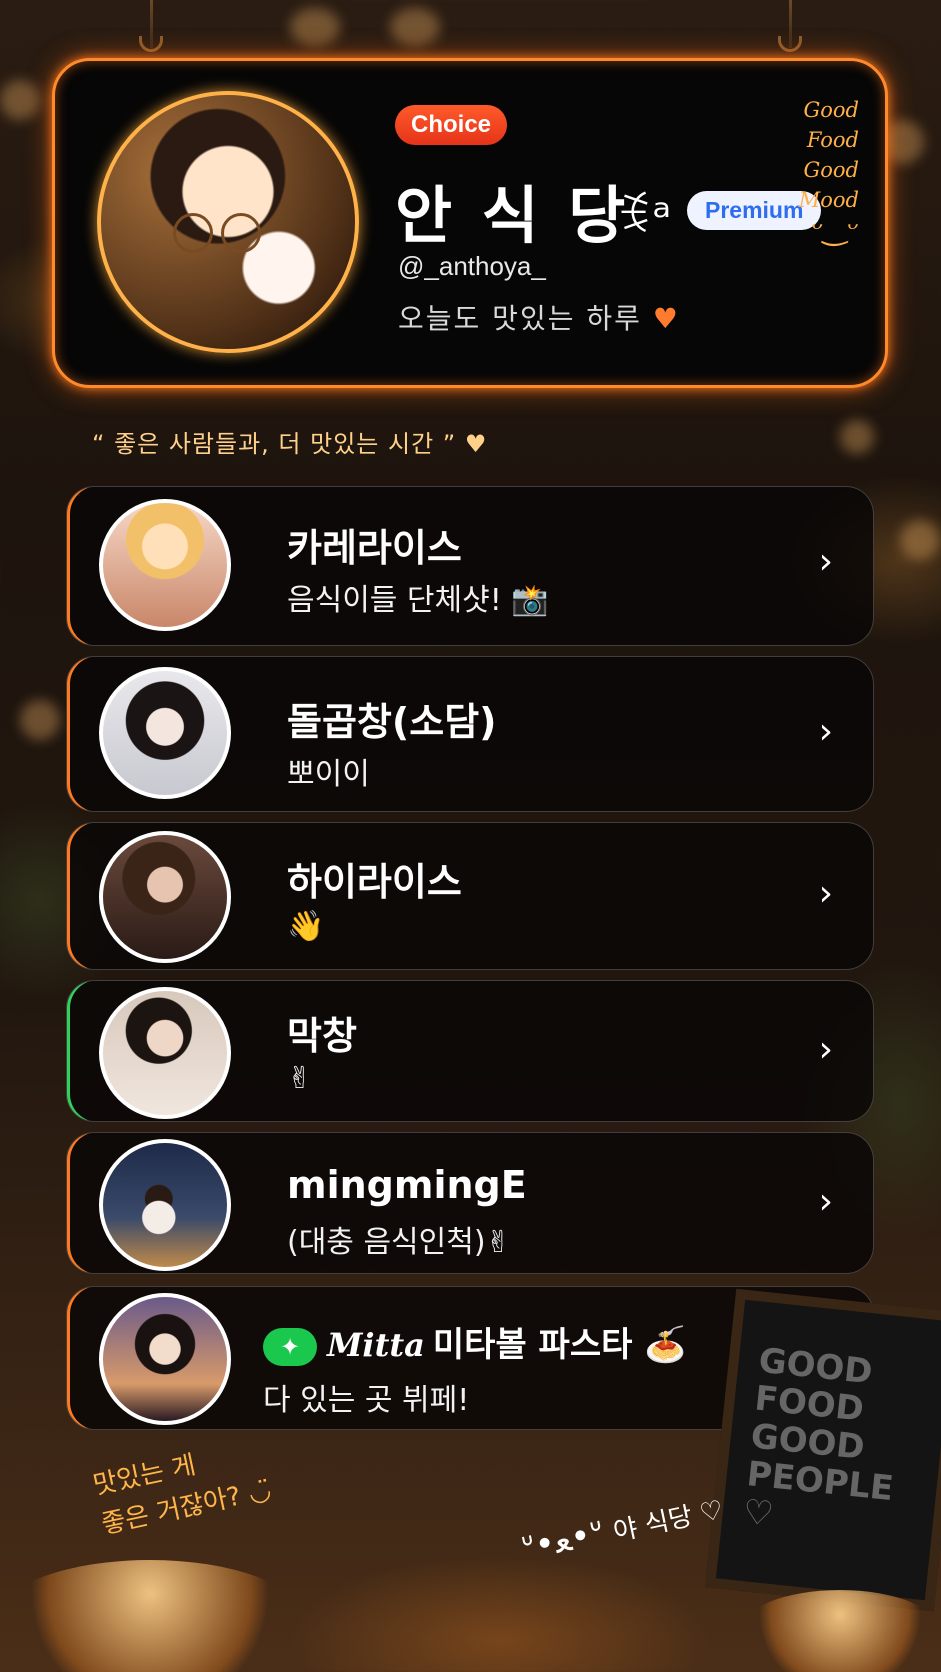 Image resolution: width=941 pixels, height=1672 pixels. I want to click on profile-handle: @_anthoya_, so click(472, 266).